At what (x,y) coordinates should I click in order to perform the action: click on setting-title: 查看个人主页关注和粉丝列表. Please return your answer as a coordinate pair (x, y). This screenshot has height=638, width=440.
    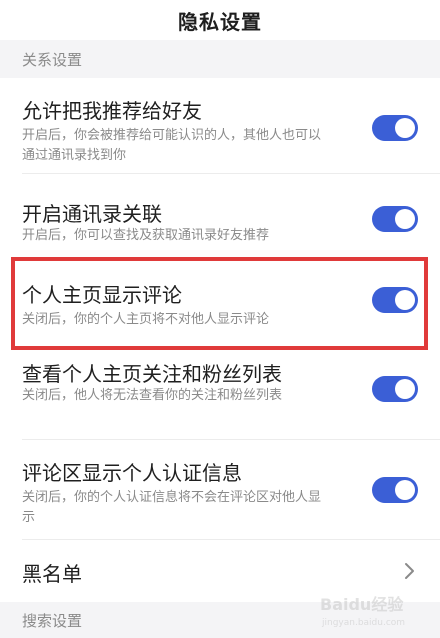
    Looking at the image, I should click on (152, 374).